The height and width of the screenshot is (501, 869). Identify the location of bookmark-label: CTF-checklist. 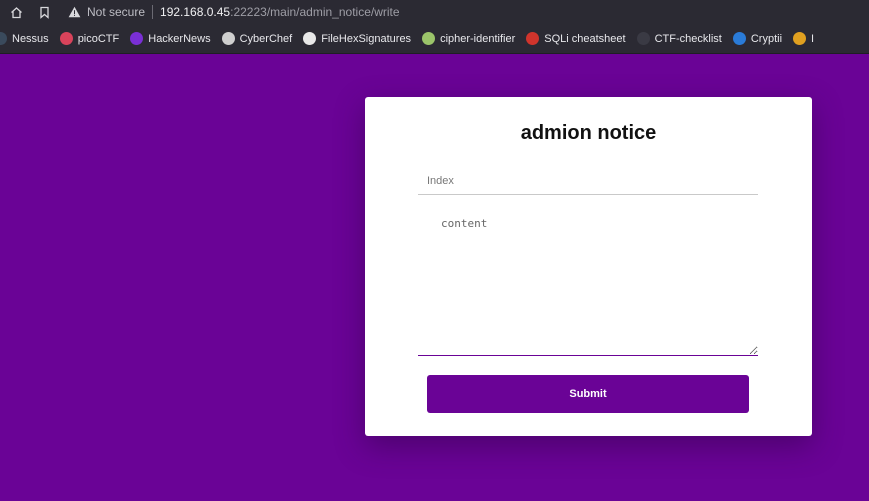
(688, 38).